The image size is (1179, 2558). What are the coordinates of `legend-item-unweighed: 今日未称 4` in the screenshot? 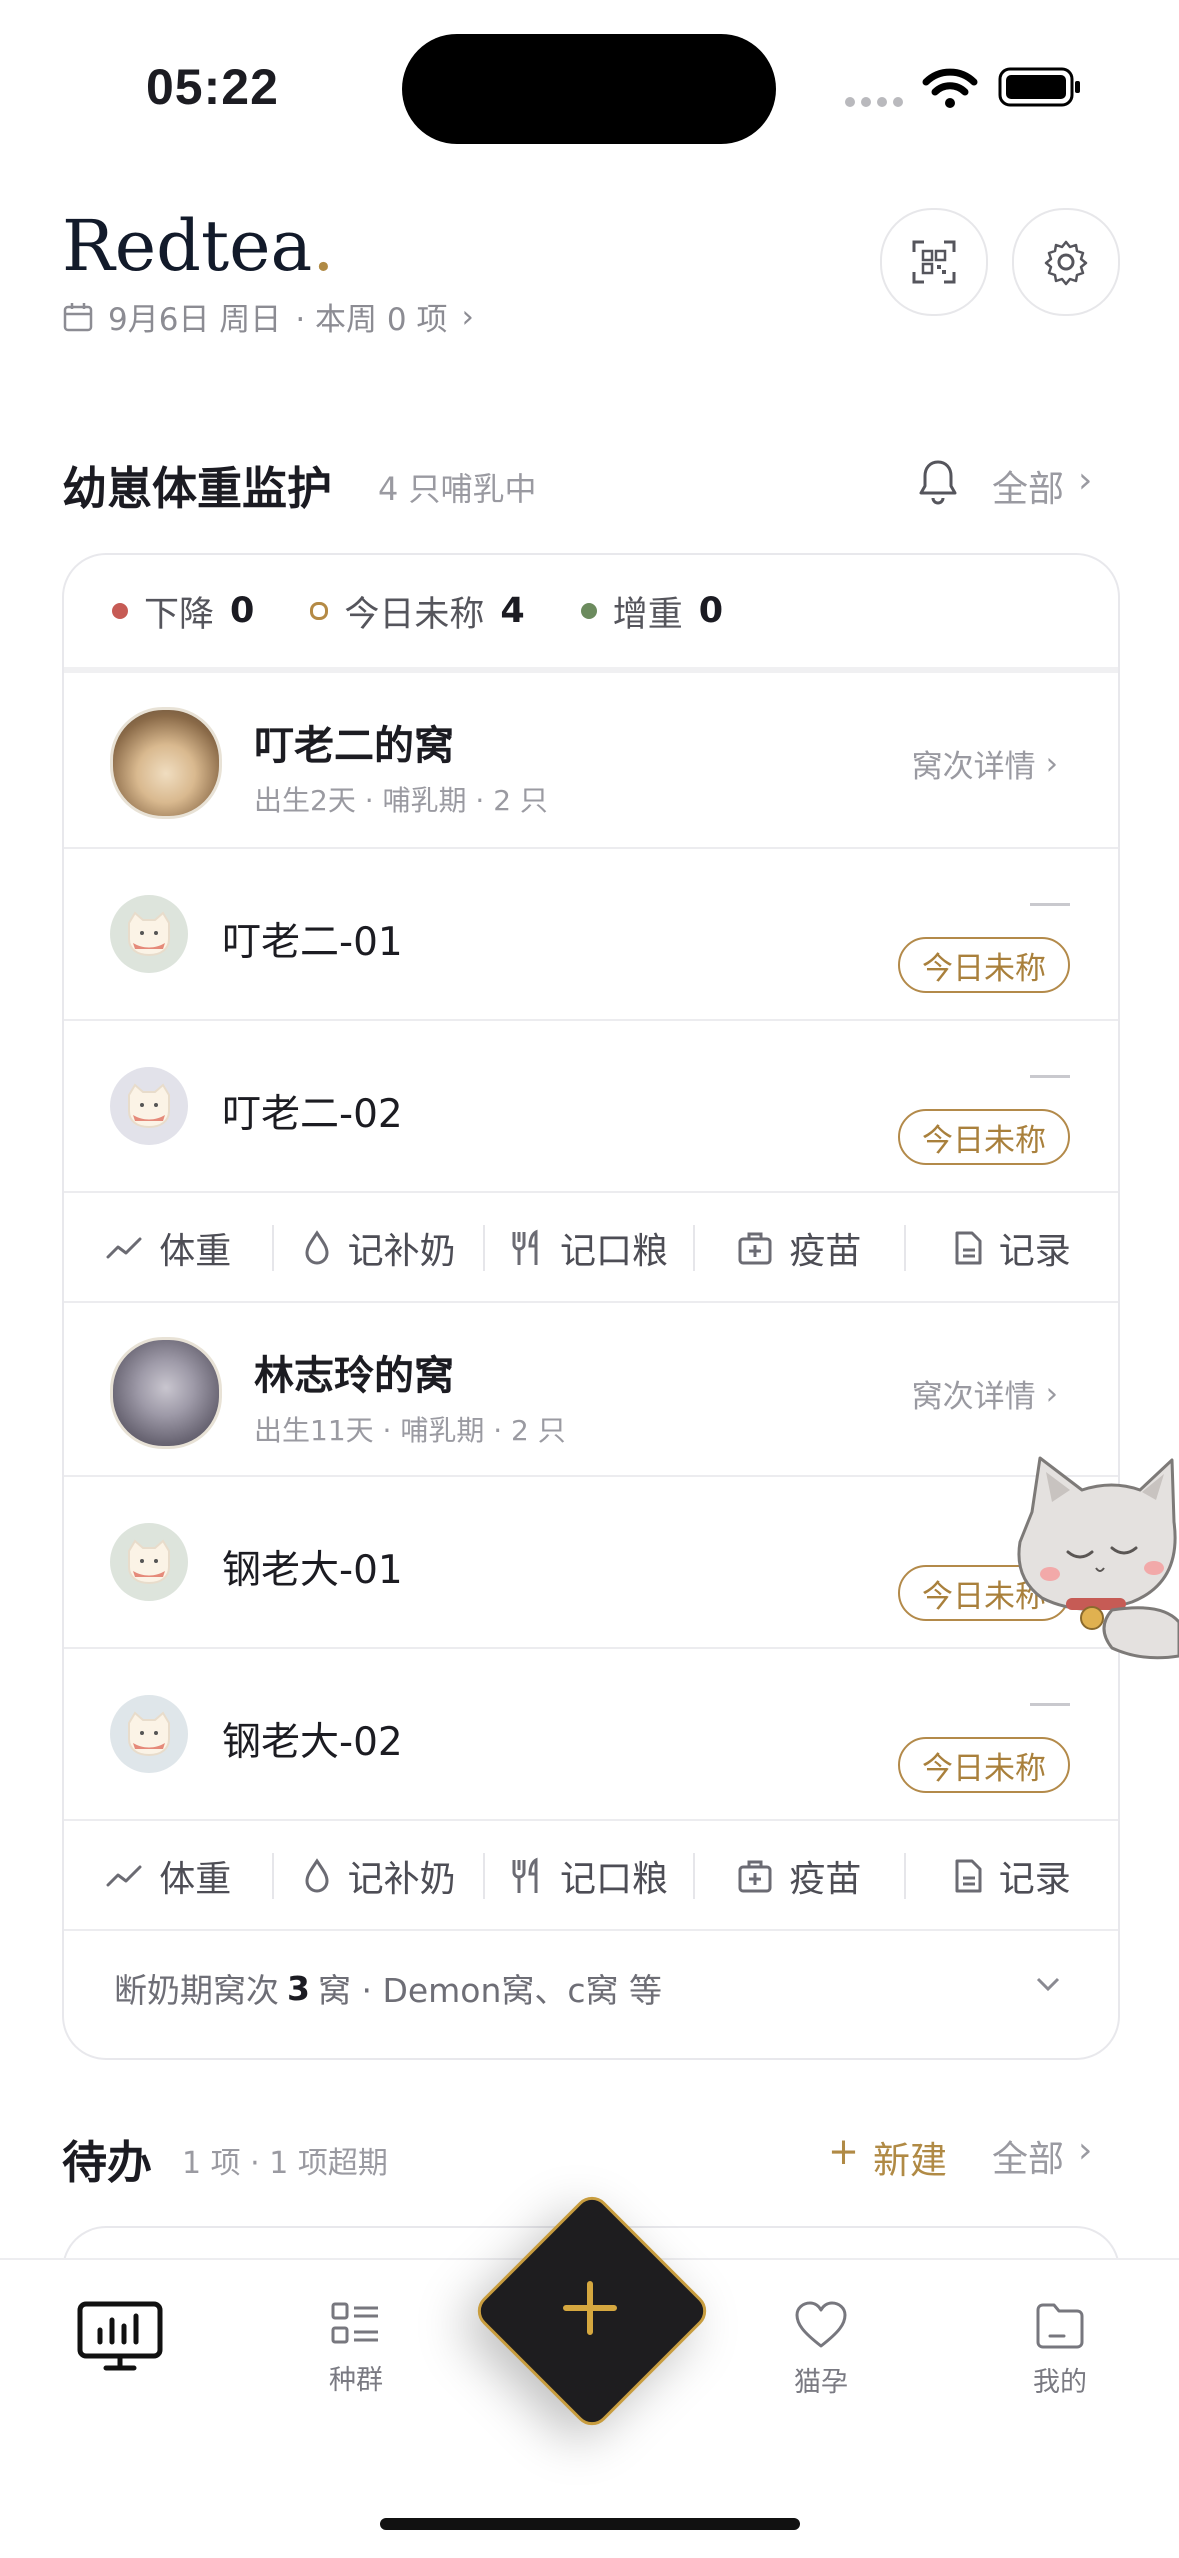 It's located at (417, 611).